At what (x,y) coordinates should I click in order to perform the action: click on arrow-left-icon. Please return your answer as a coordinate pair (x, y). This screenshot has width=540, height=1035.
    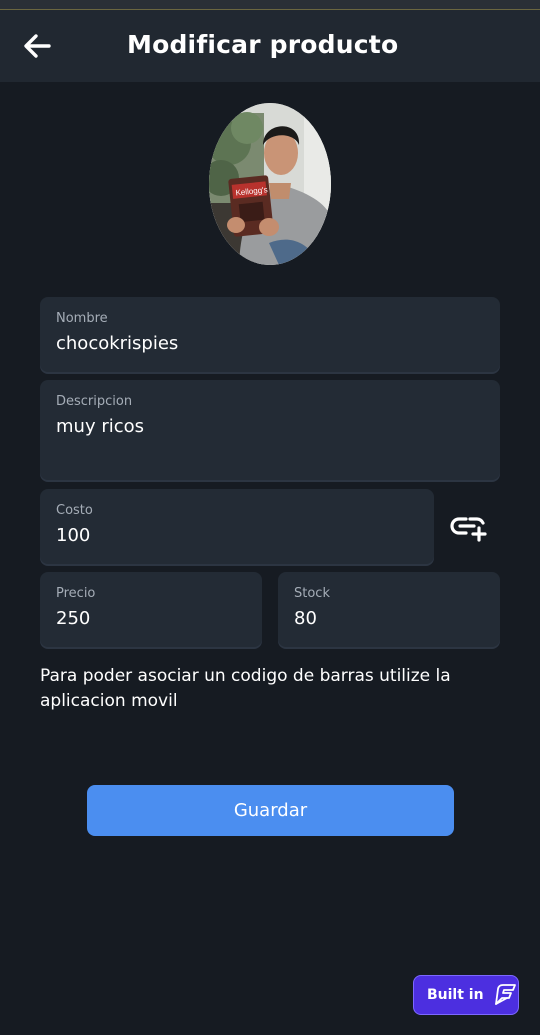
    Looking at the image, I should click on (37, 46).